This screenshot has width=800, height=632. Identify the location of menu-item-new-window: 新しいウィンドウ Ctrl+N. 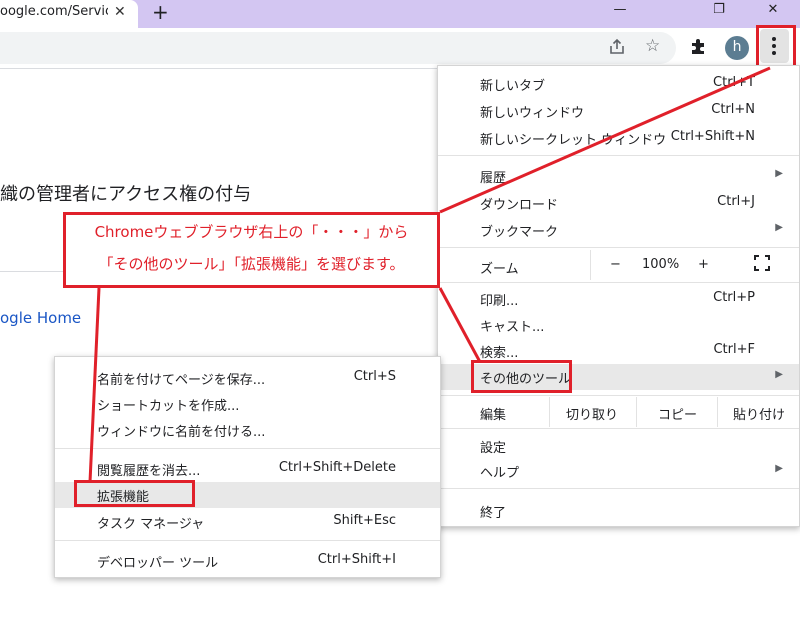
(618, 111).